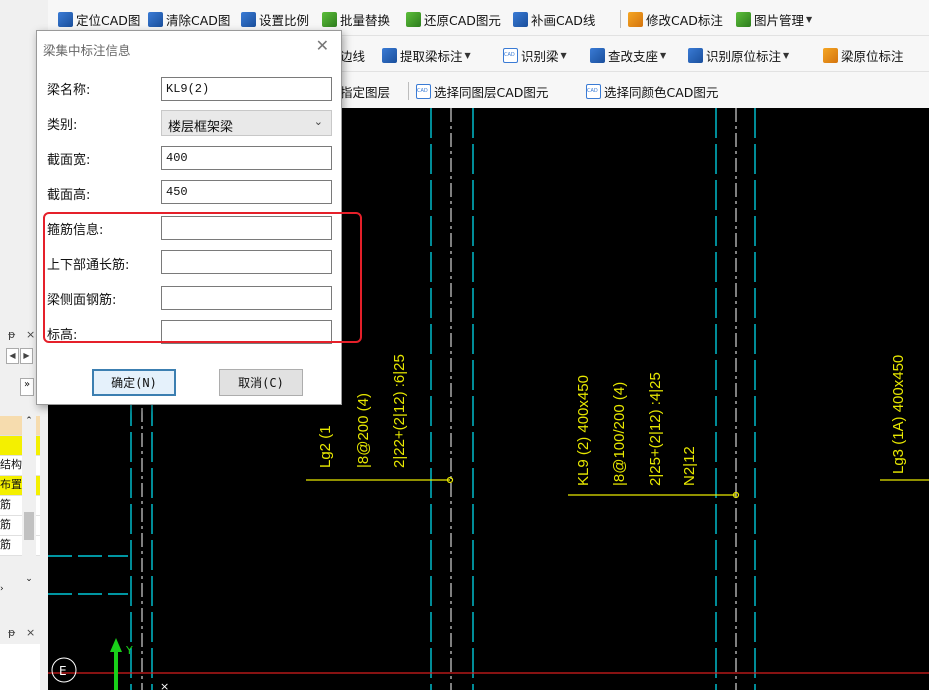 The image size is (929, 690). What do you see at coordinates (363, 430) in the screenshot?
I see `annotation-text: |8@200 (4)` at bounding box center [363, 430].